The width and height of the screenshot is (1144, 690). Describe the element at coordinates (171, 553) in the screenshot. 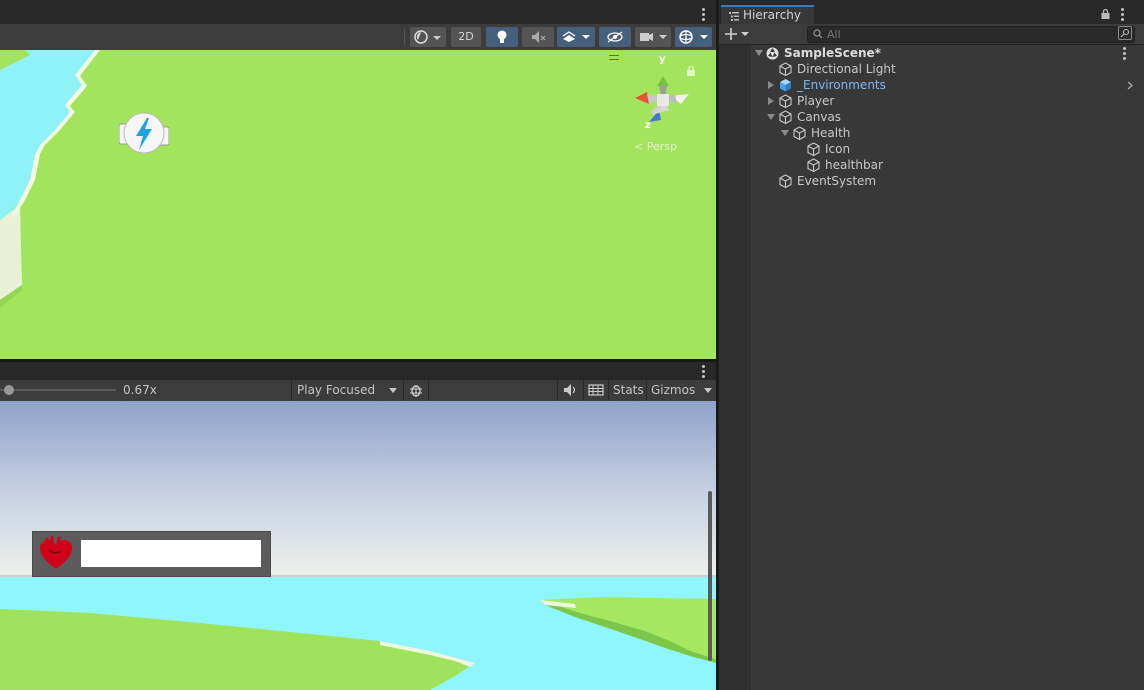

I see `health-bar-fill` at that location.